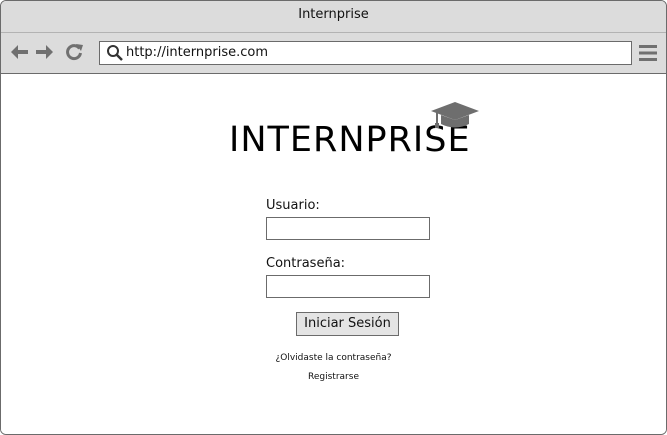  Describe the element at coordinates (306, 263) in the screenshot. I see `password-label: Contraseña:` at that location.